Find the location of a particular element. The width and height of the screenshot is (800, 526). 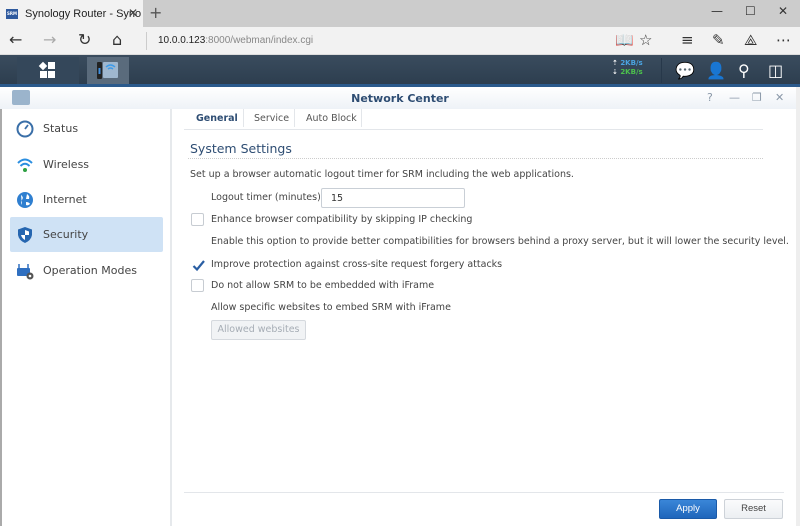

sidebar-item-status: Status is located at coordinates (86, 128).